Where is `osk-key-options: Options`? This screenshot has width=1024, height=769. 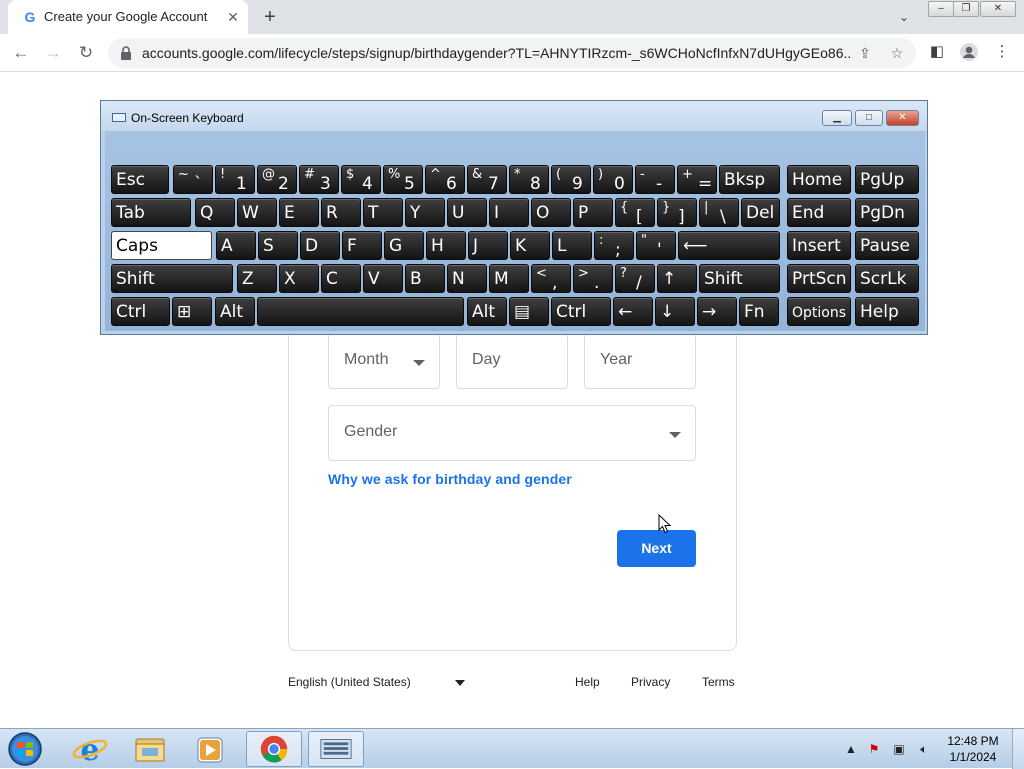
osk-key-options: Options is located at coordinates (819, 311).